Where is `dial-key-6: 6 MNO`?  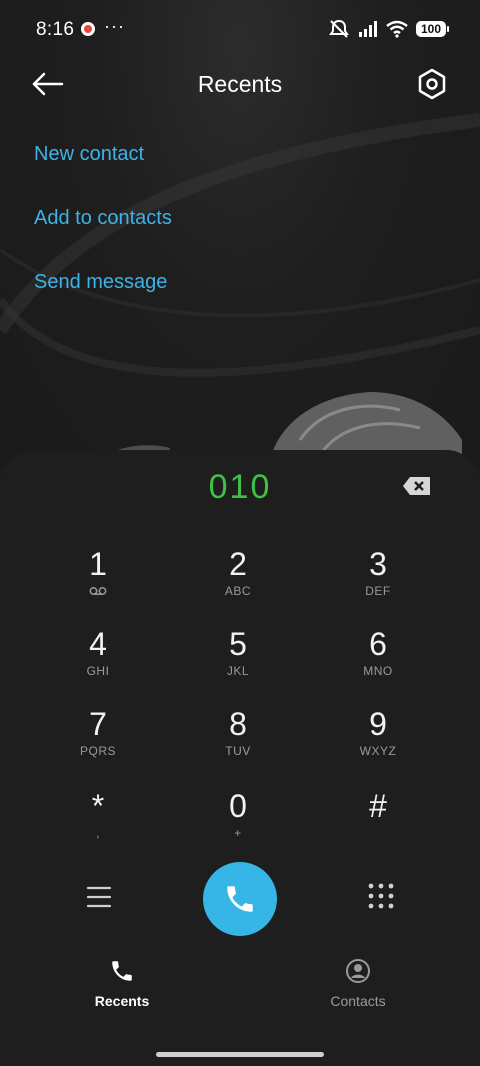
dial-key-6: 6 MNO is located at coordinates (378, 661).